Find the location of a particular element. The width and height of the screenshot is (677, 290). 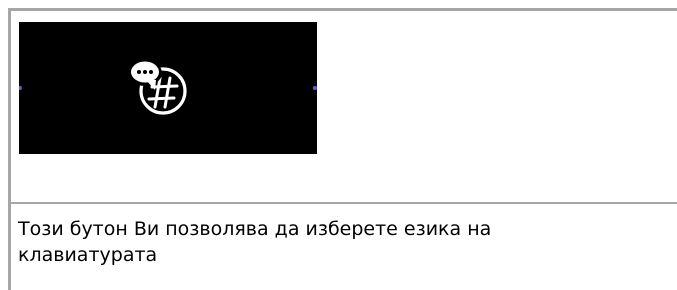

edge-dot-left is located at coordinates (20, 88).